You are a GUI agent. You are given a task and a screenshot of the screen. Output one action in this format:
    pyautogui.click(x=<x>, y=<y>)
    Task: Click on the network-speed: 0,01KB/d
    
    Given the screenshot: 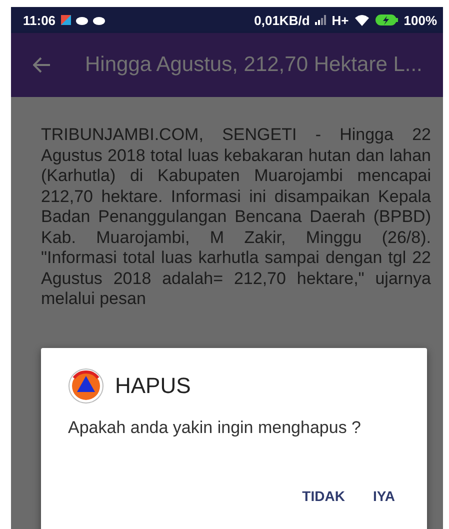 What is the action you would take?
    pyautogui.click(x=282, y=20)
    